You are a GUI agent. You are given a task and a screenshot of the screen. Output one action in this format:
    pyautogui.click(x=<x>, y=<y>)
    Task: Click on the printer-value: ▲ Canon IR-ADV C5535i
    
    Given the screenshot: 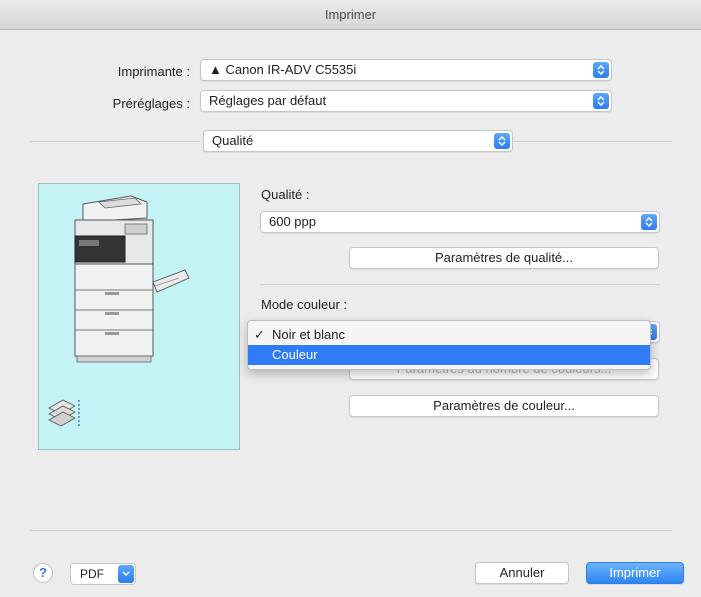 What is the action you would take?
    pyautogui.click(x=283, y=69)
    